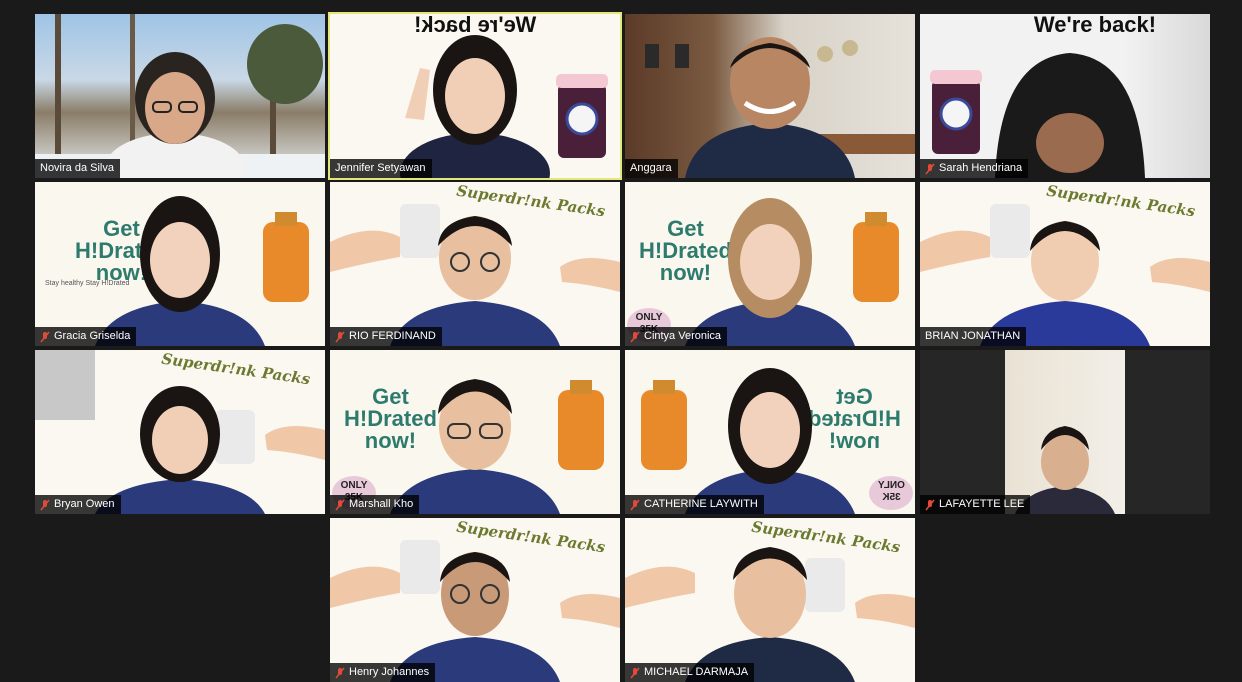 The image size is (1242, 682). Describe the element at coordinates (690, 672) in the screenshot. I see `participant-name-label: MICHAEL DARMAJA` at that location.